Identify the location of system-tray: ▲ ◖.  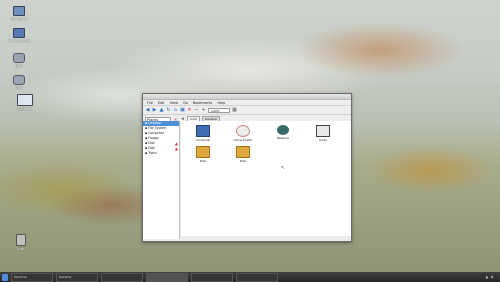
(492, 277).